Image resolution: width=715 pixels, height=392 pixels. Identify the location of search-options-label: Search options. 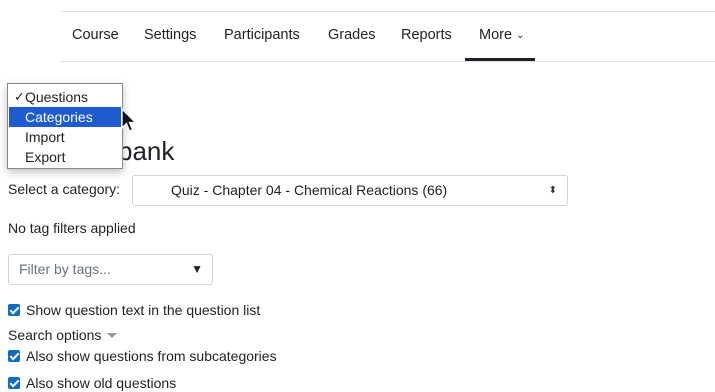
(55, 335).